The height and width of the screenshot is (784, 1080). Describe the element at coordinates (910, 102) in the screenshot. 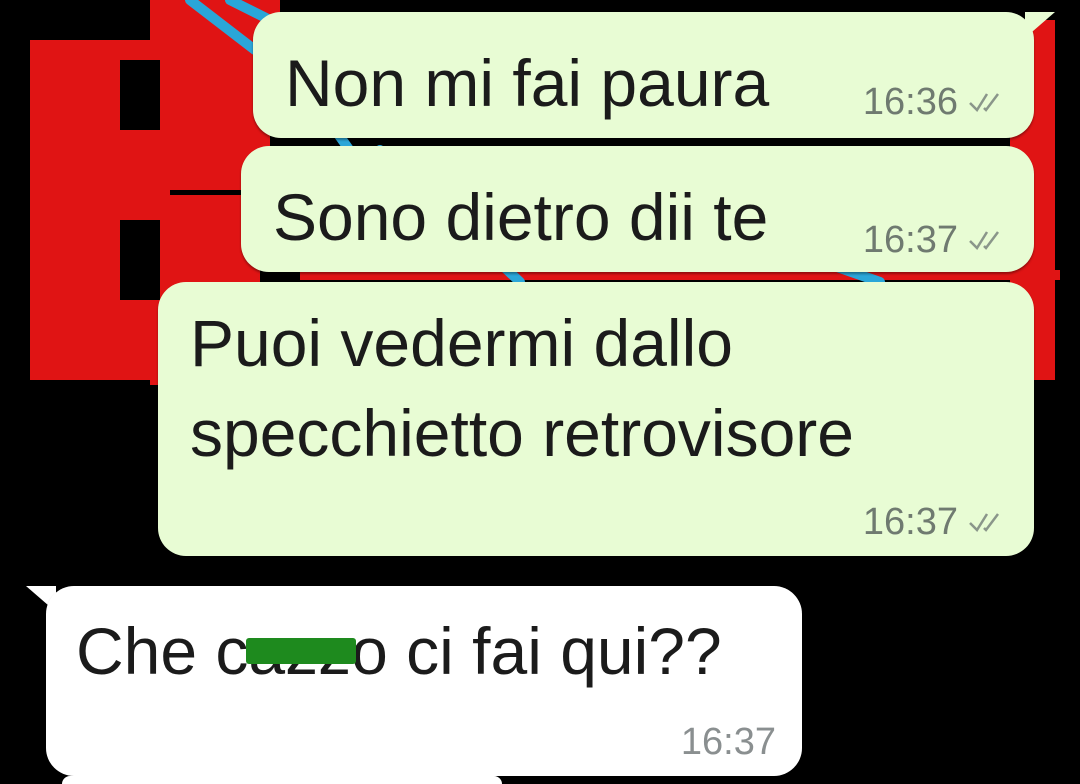

I see `message-time: 16:36` at that location.